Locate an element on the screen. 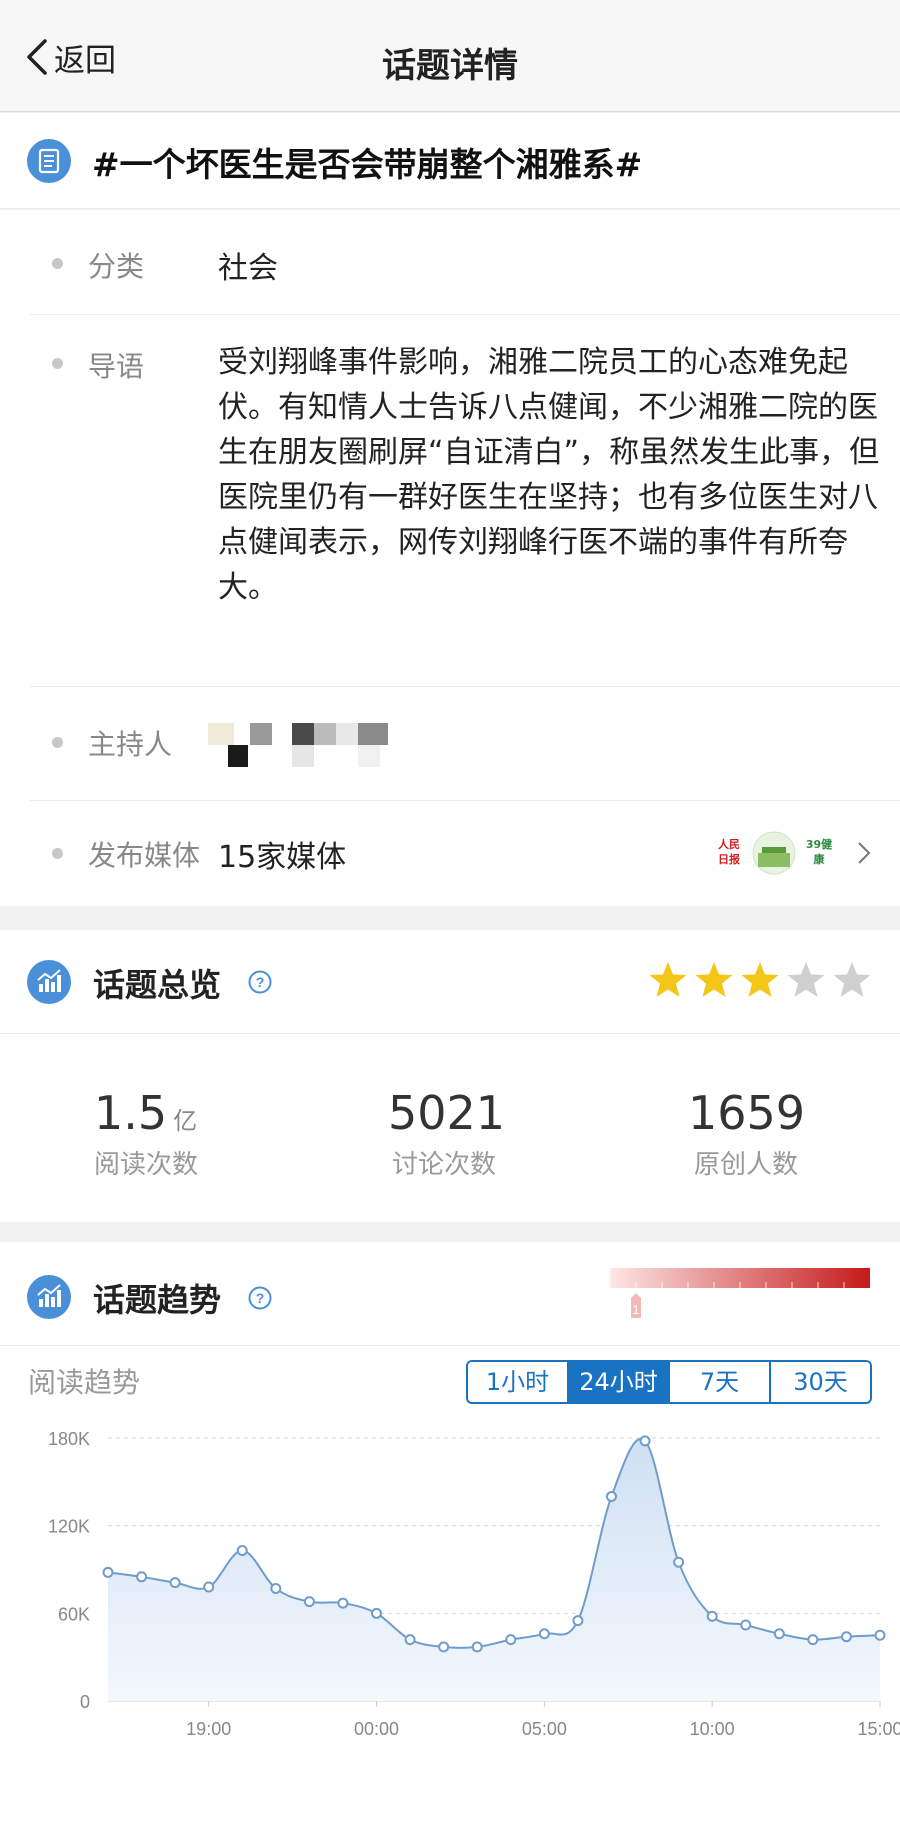  tab-24-hours: 24小时 is located at coordinates (619, 1382).